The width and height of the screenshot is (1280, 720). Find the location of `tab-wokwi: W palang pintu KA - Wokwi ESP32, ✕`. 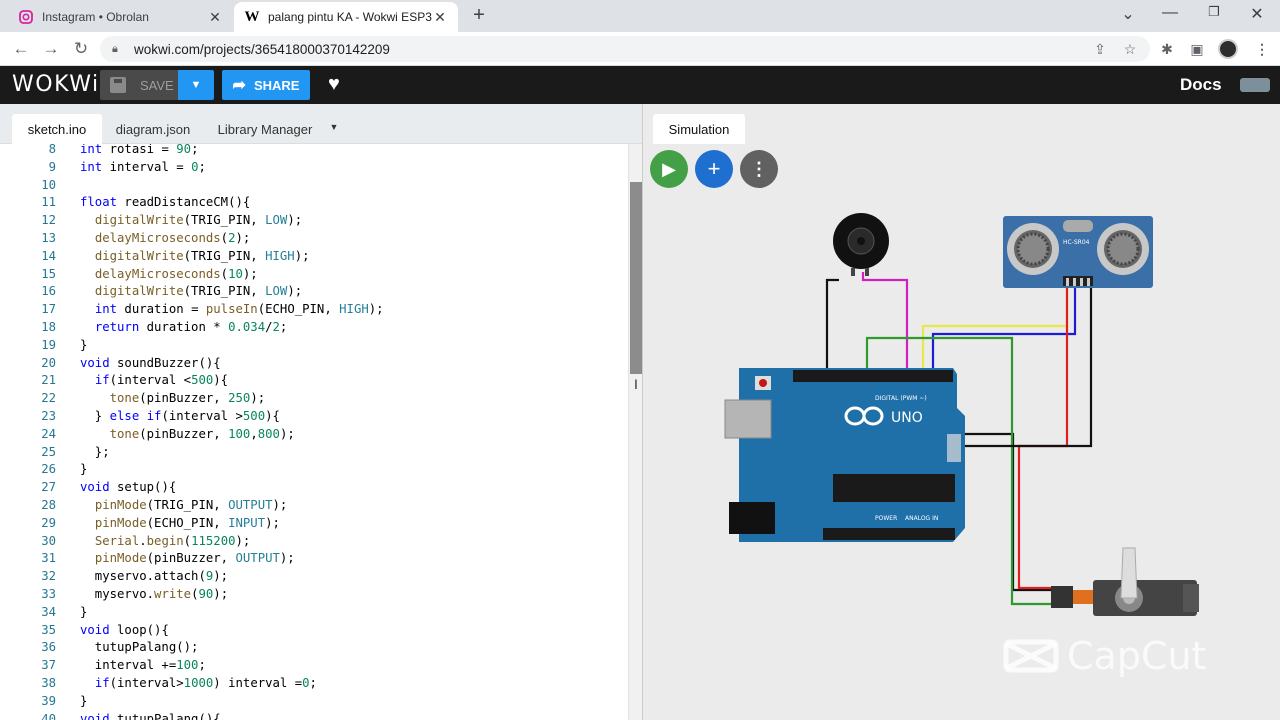

tab-wokwi: W palang pintu KA - Wokwi ESP32, ✕ is located at coordinates (346, 17).